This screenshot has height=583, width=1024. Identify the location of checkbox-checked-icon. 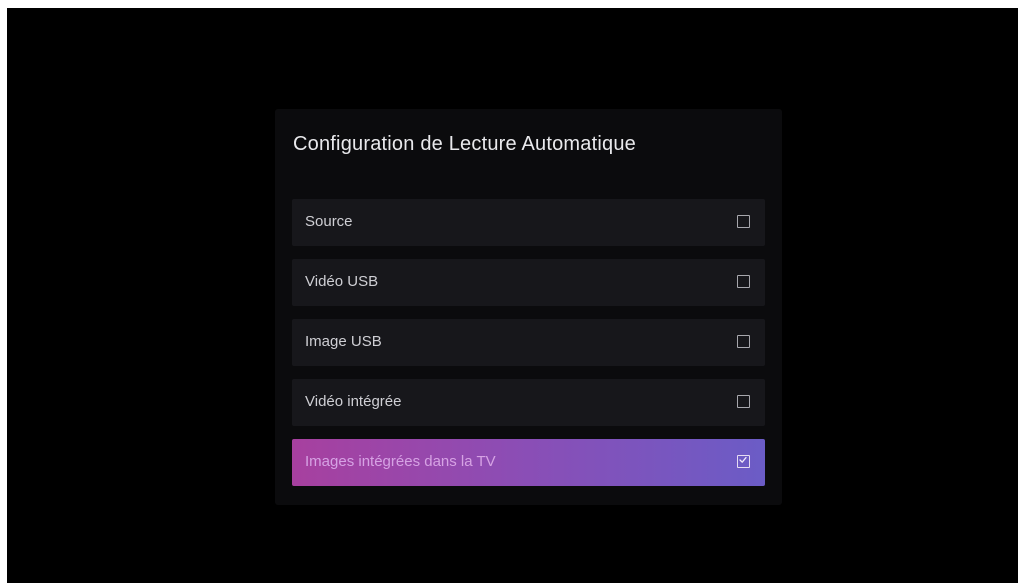
(743, 461).